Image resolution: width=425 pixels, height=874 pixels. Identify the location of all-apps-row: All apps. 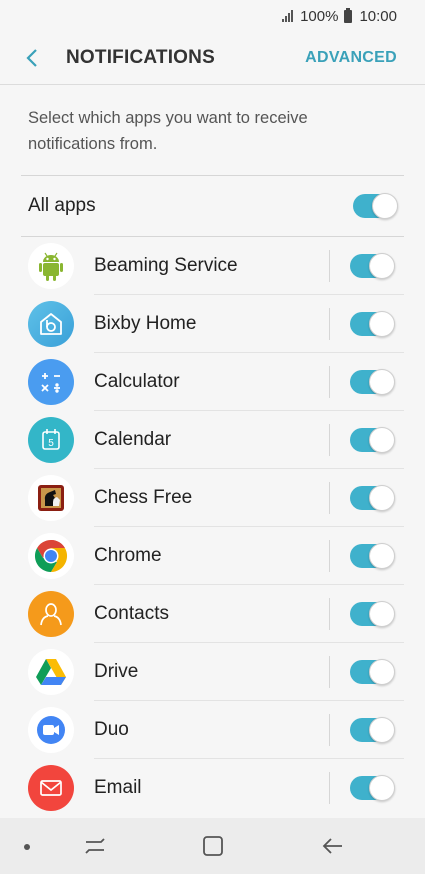
(212, 206).